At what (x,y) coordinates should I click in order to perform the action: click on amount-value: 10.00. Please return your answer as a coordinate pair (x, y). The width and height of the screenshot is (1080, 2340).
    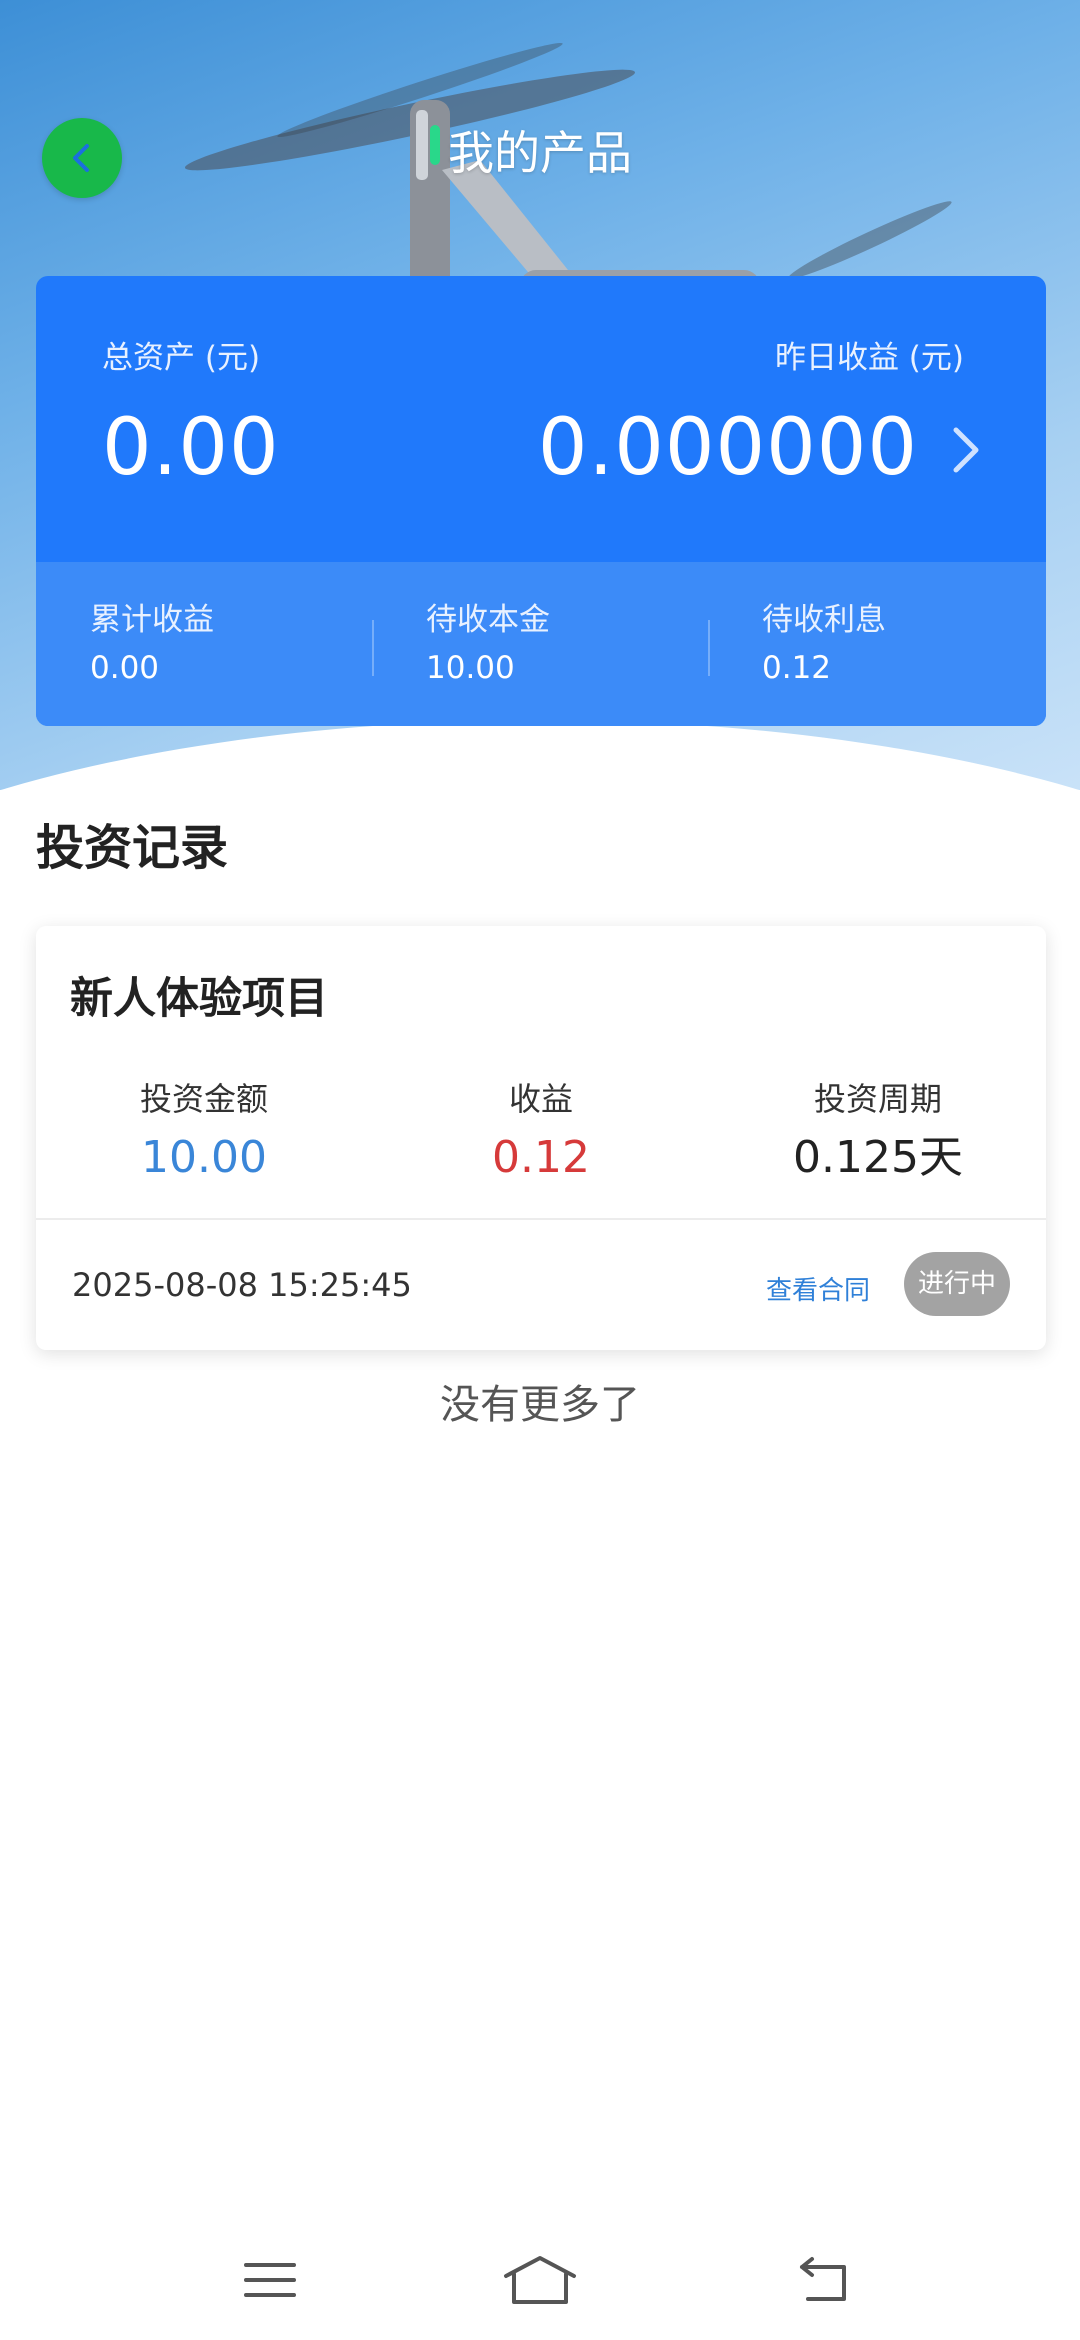
    Looking at the image, I should click on (204, 1157).